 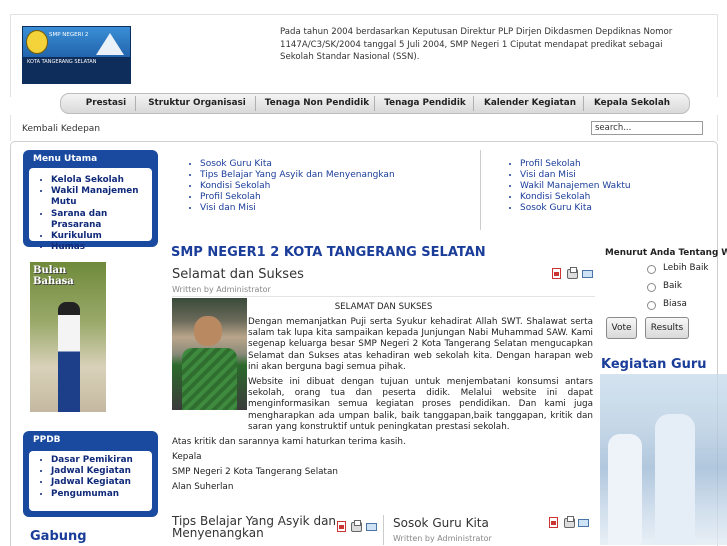 What do you see at coordinates (530, 103) in the screenshot?
I see `nav-item-kalender-kegiatan: Kalender Kegiatan` at bounding box center [530, 103].